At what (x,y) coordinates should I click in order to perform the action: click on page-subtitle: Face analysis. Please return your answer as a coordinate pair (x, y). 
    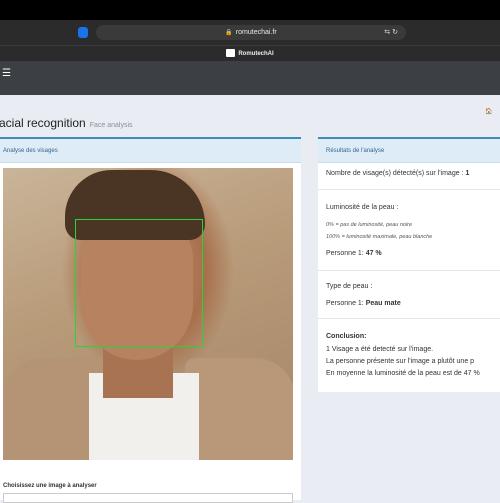
    Looking at the image, I should click on (111, 125).